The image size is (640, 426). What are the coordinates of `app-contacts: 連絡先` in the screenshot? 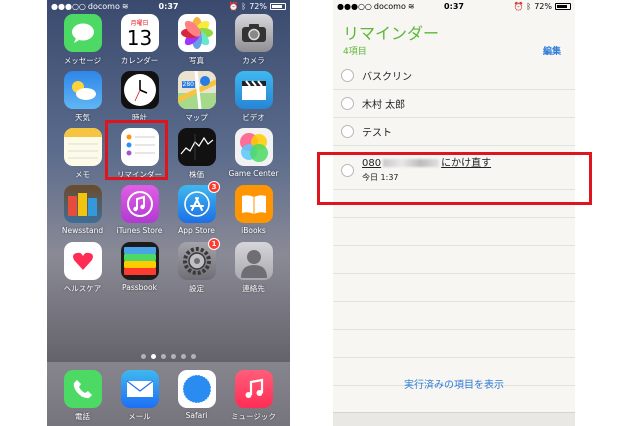 It's located at (253, 270).